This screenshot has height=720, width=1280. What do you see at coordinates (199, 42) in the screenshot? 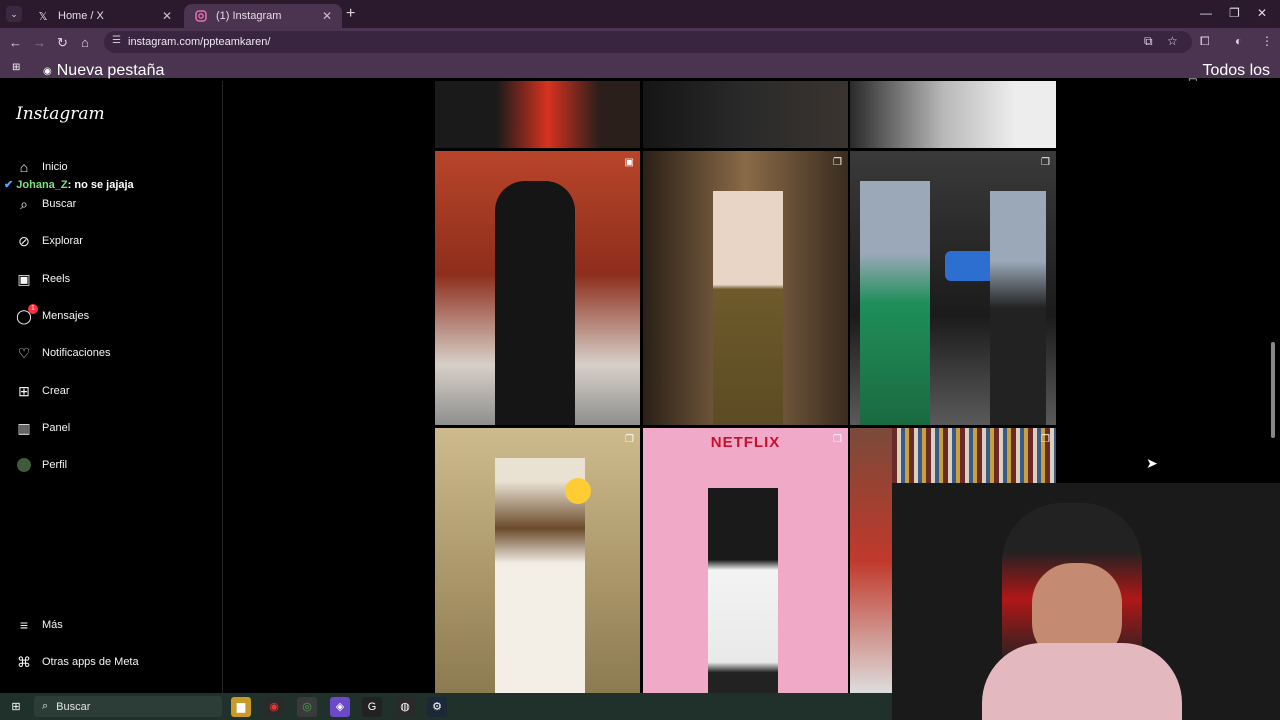
I see `url-text: instagram.com/ppteamkaren/` at bounding box center [199, 42].